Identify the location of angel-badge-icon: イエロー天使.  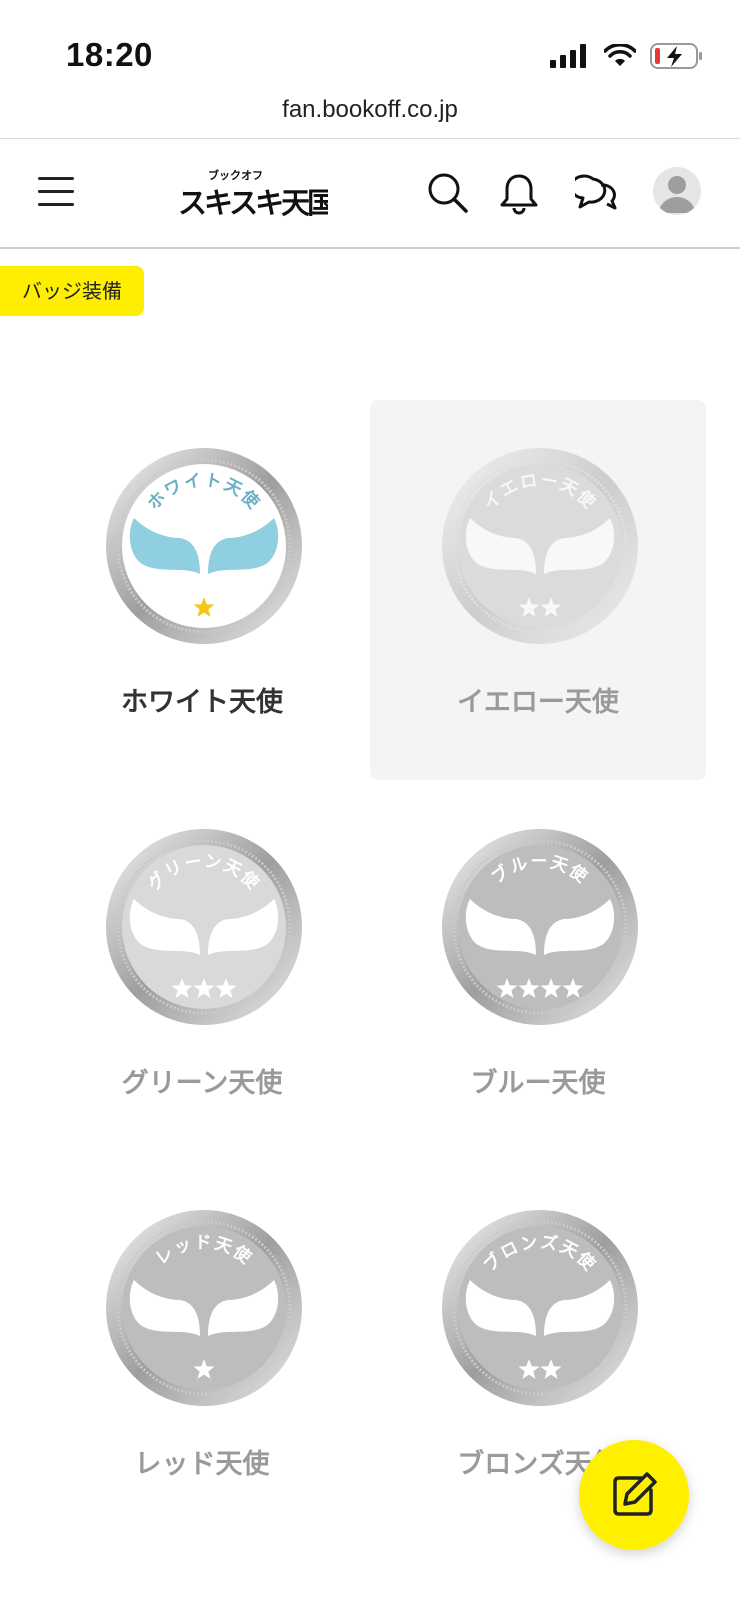
(540, 546).